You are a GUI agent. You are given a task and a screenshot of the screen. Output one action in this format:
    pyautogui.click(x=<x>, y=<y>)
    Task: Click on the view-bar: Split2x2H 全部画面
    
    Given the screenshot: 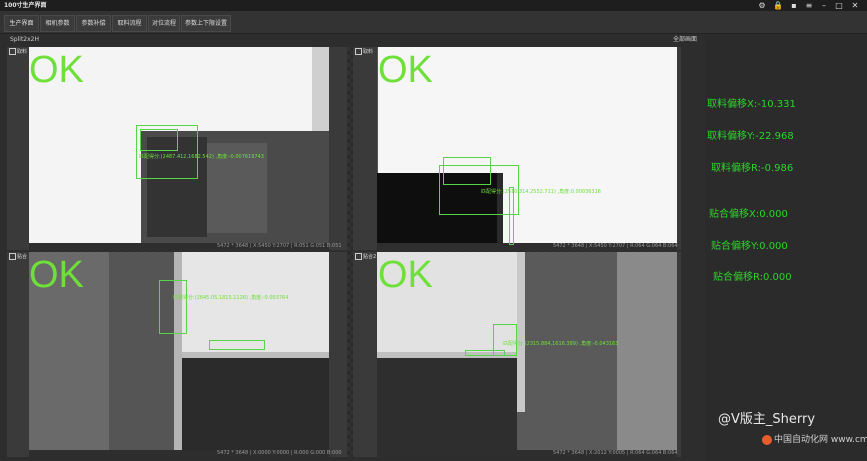 What is the action you would take?
    pyautogui.click(x=355, y=40)
    